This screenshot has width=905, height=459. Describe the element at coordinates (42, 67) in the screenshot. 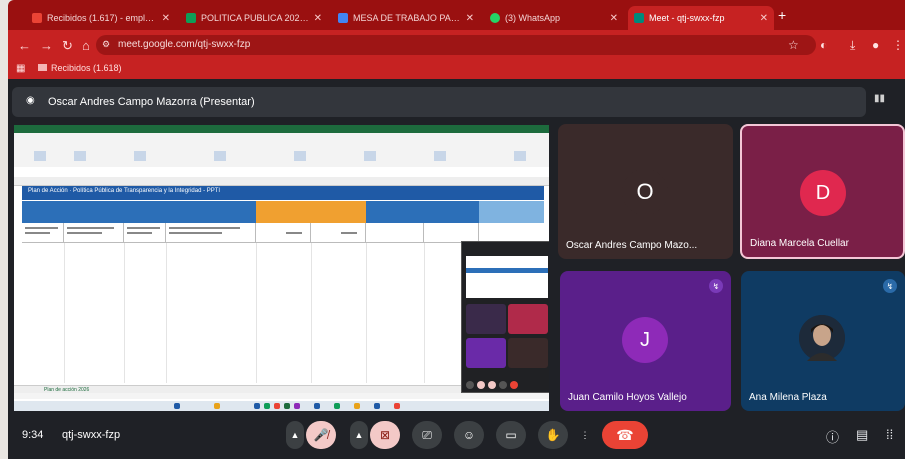

I see `gmail-icon` at that location.